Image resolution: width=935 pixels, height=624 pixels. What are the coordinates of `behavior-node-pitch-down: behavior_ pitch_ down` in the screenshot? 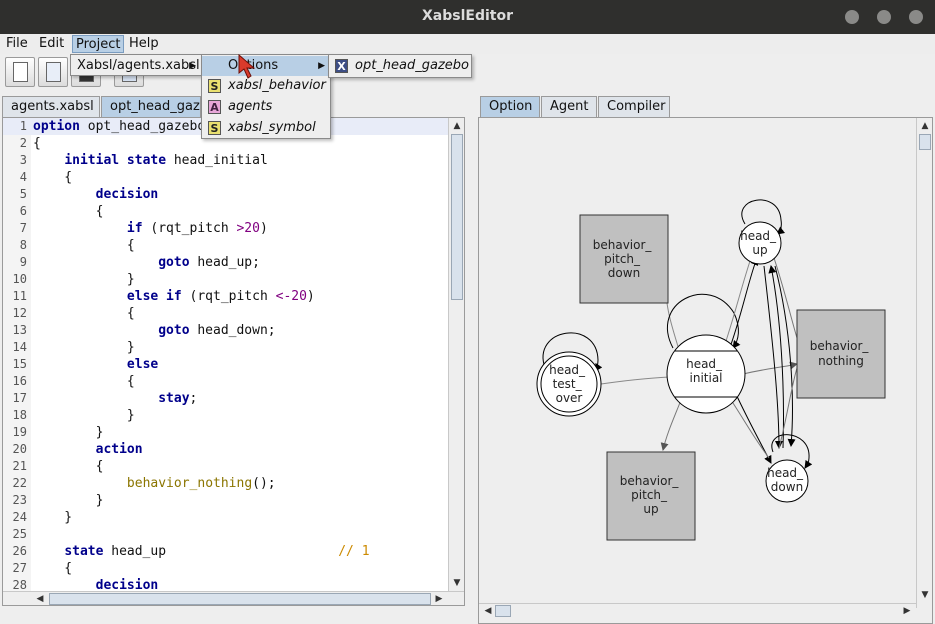 It's located at (624, 259).